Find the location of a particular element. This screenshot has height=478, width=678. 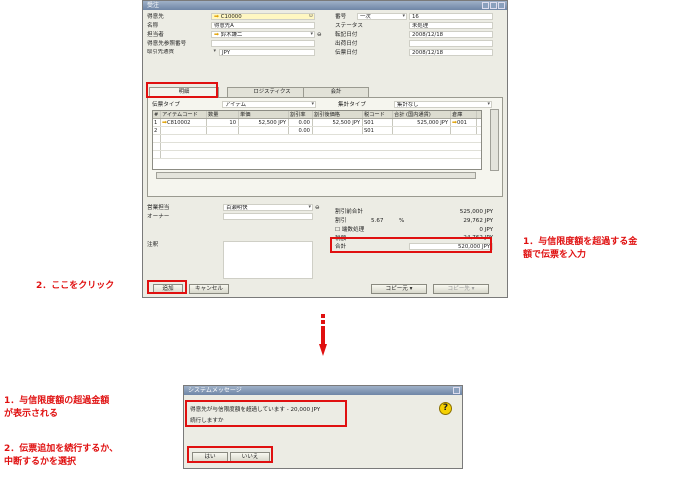

copy-to-button: コピー先 ▾ is located at coordinates (461, 289).